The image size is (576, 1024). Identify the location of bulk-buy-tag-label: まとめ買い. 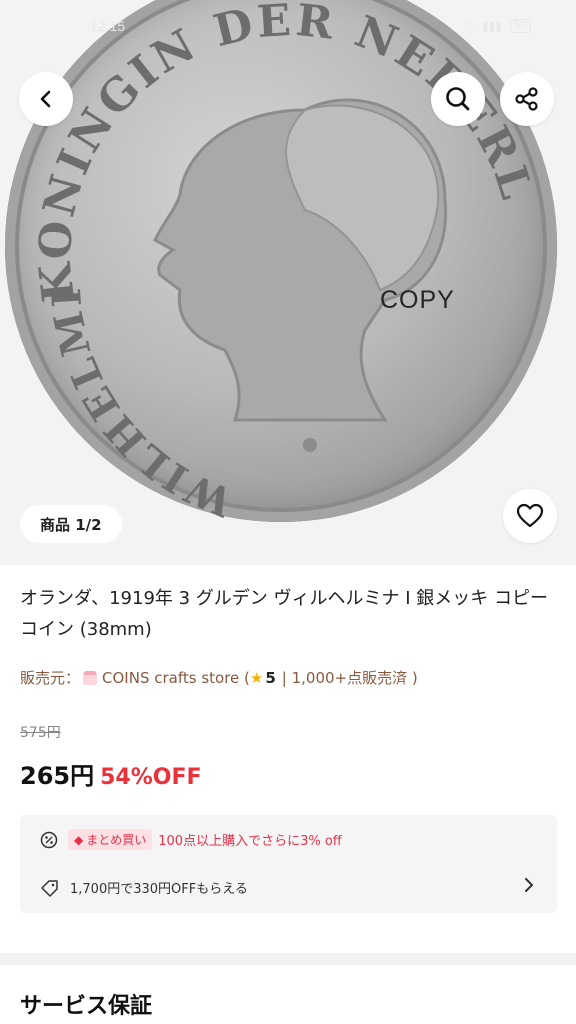
(116, 840).